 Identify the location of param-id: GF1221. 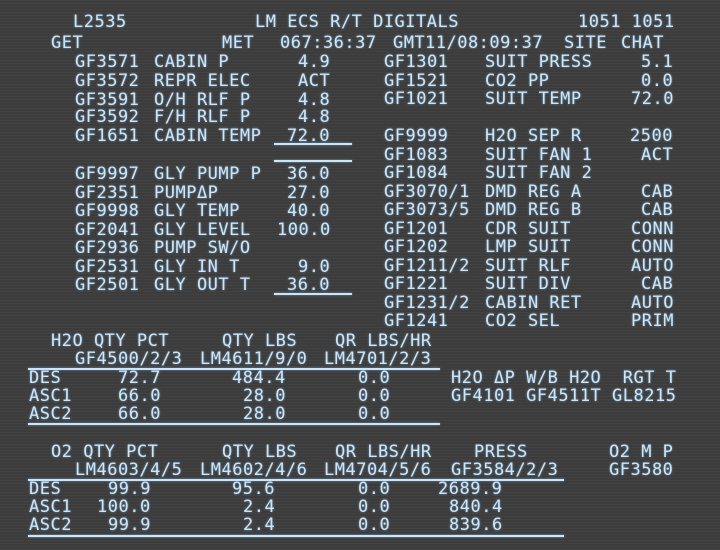
(416, 284).